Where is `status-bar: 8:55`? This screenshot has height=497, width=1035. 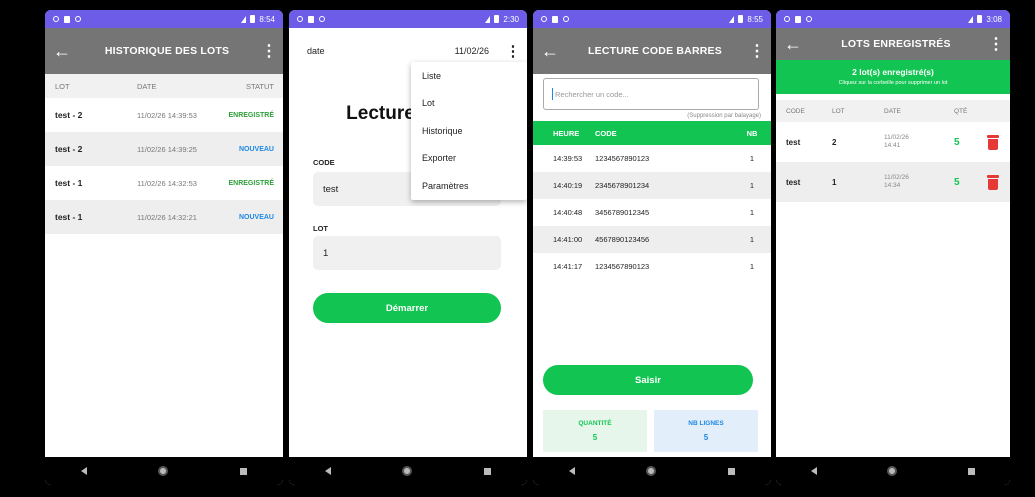
status-bar: 8:55 is located at coordinates (652, 19).